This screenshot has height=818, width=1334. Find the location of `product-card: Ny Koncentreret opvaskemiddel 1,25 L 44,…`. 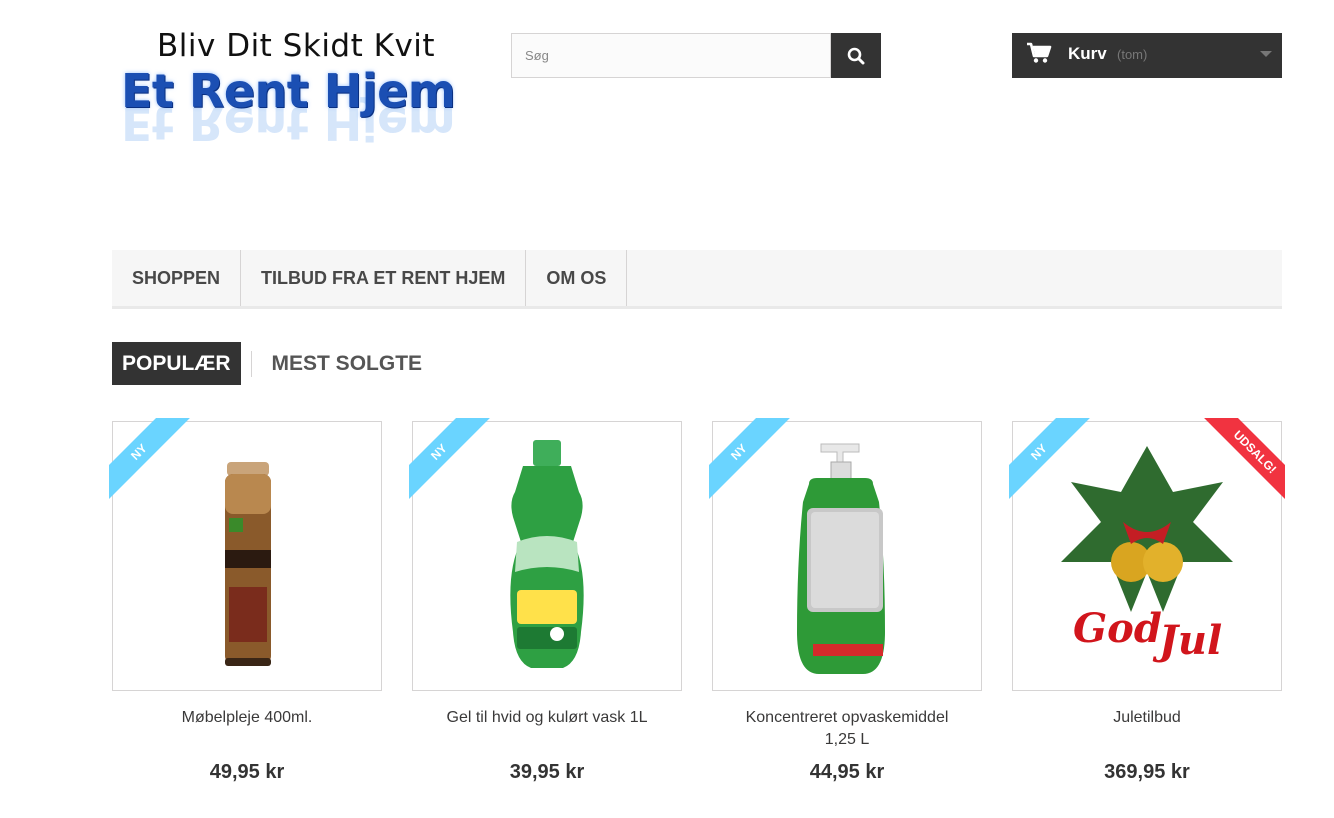

product-card: Ny Koncentreret opvaskemiddel 1,25 L 44,… is located at coordinates (845, 601).